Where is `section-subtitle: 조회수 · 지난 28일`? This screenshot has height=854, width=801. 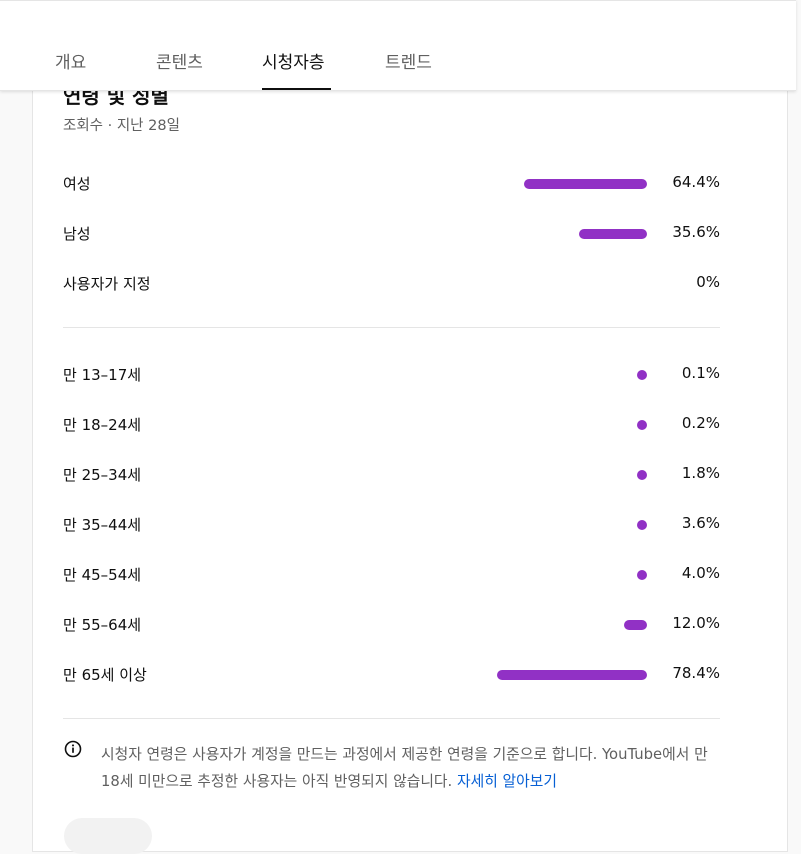
section-subtitle: 조회수 · 지난 28일 is located at coordinates (121, 126).